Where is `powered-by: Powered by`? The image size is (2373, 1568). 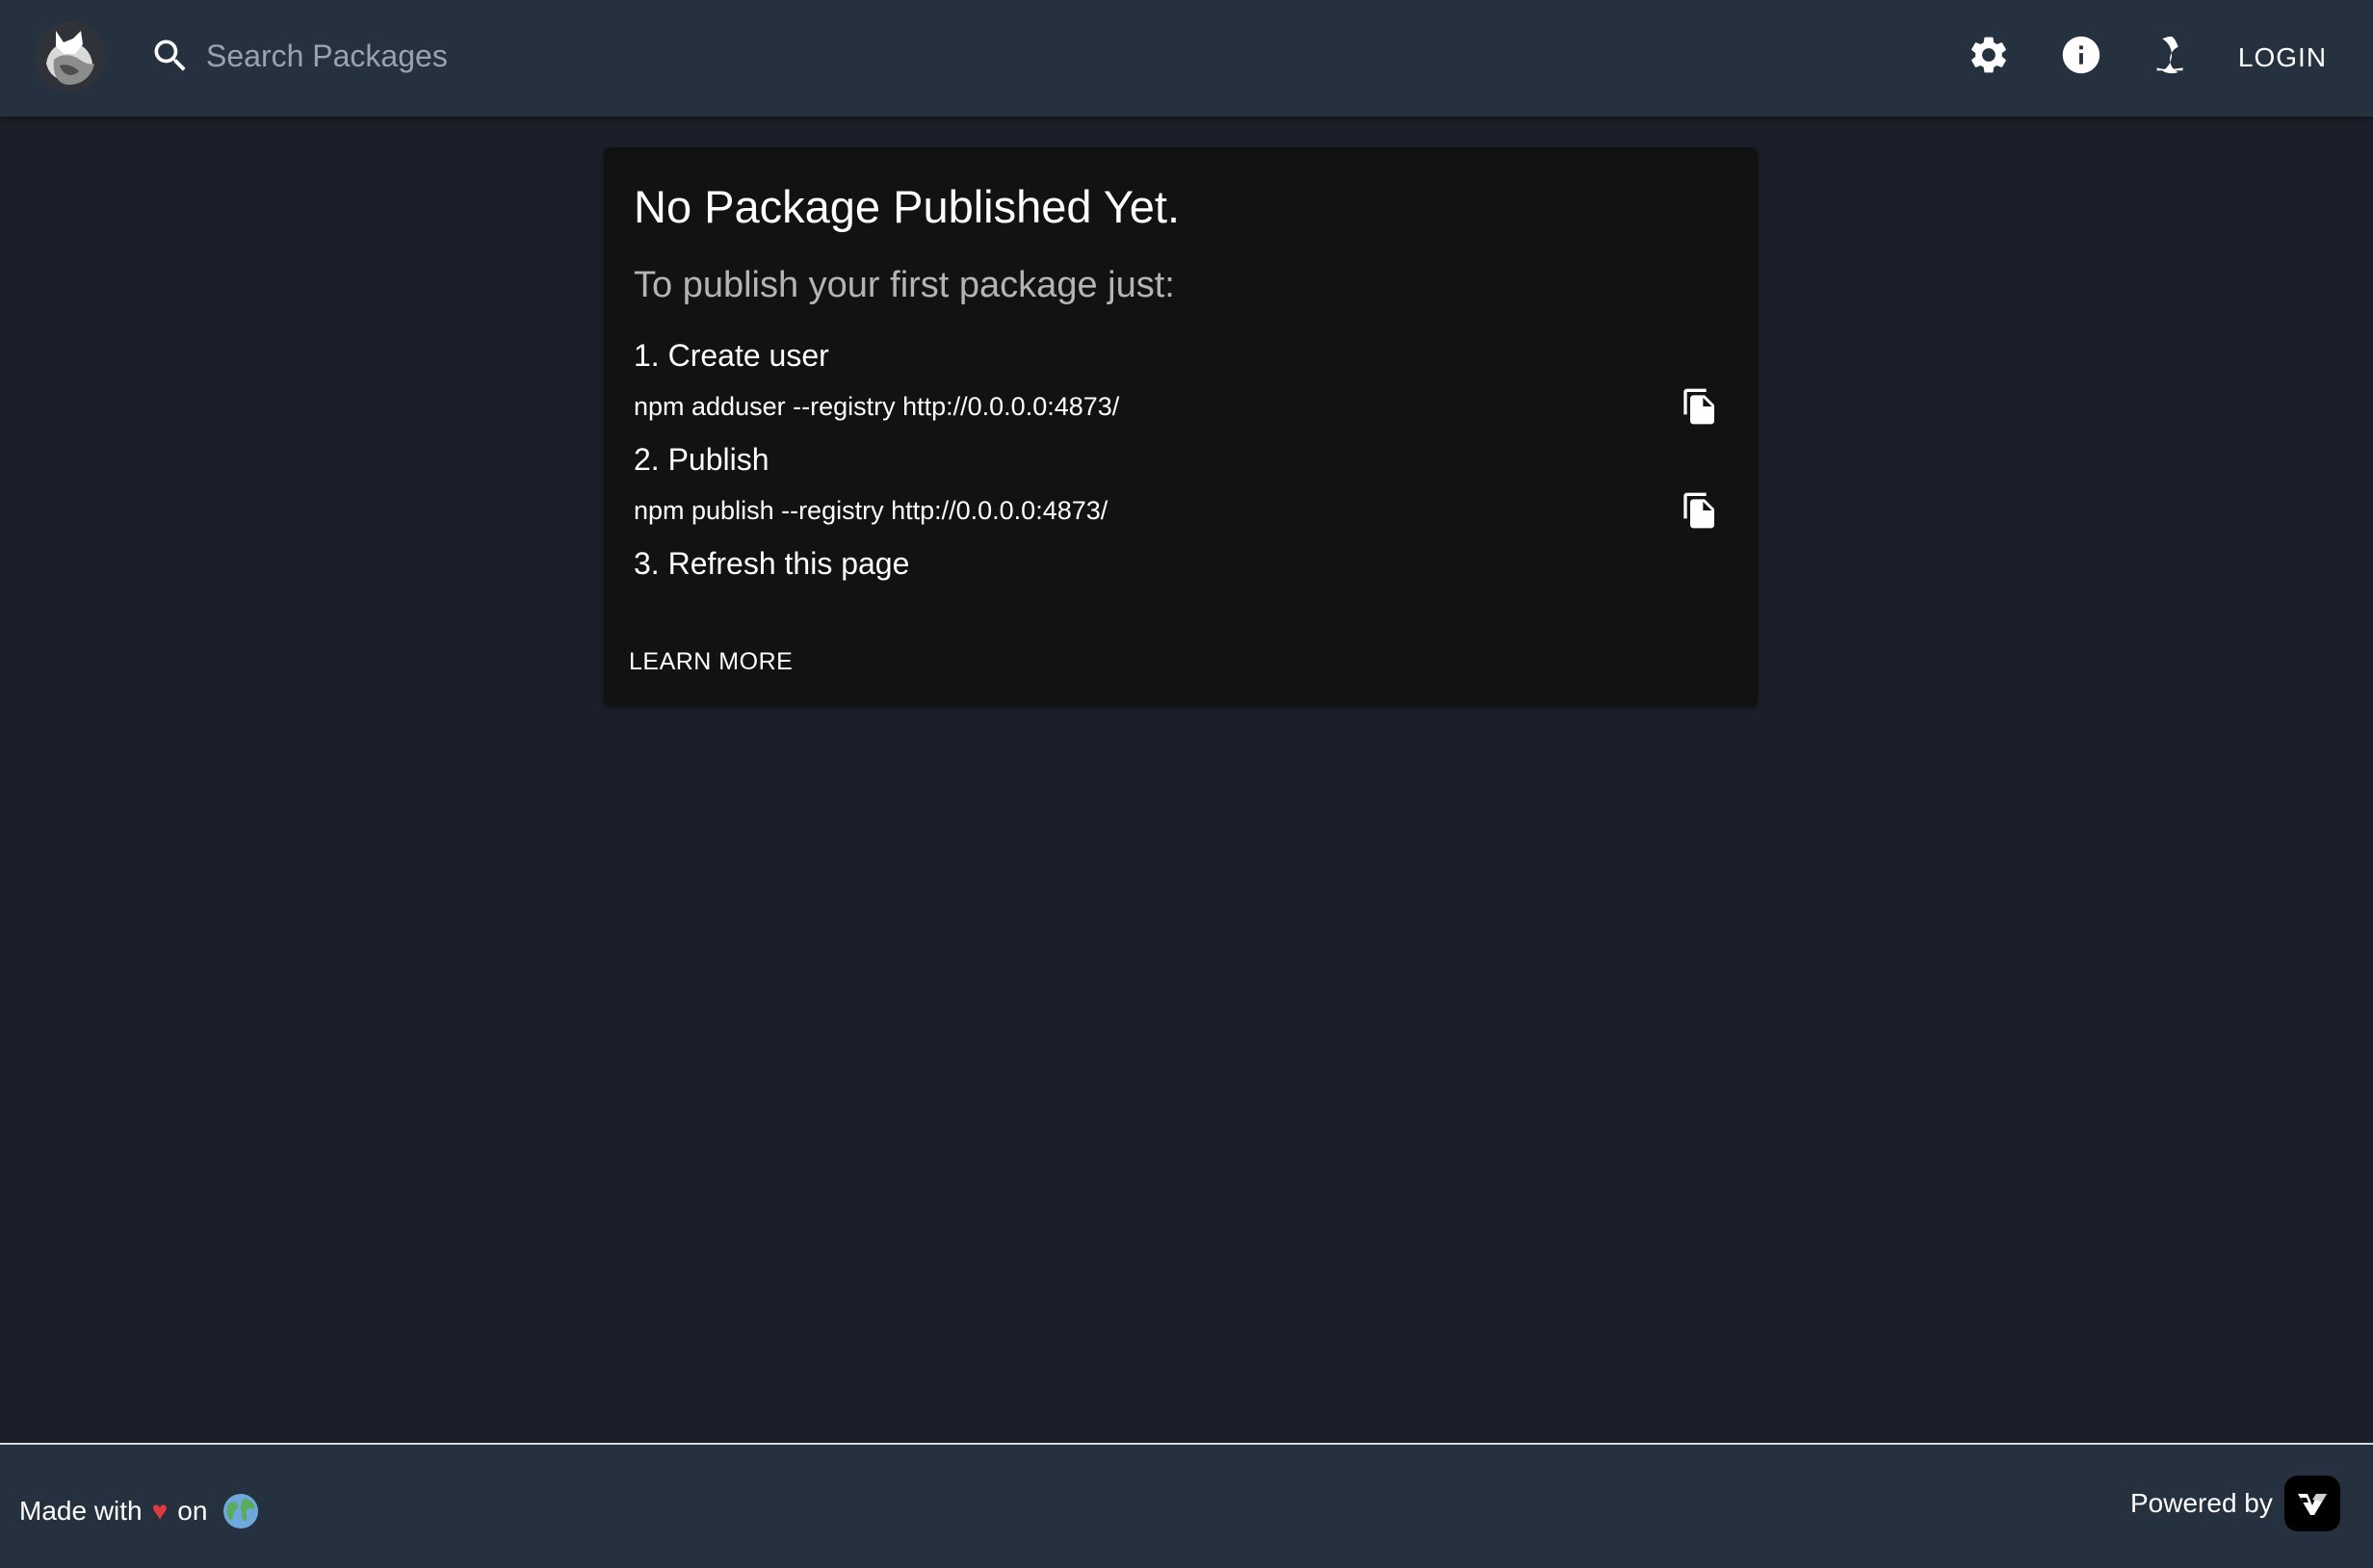 powered-by: Powered by is located at coordinates (2235, 1503).